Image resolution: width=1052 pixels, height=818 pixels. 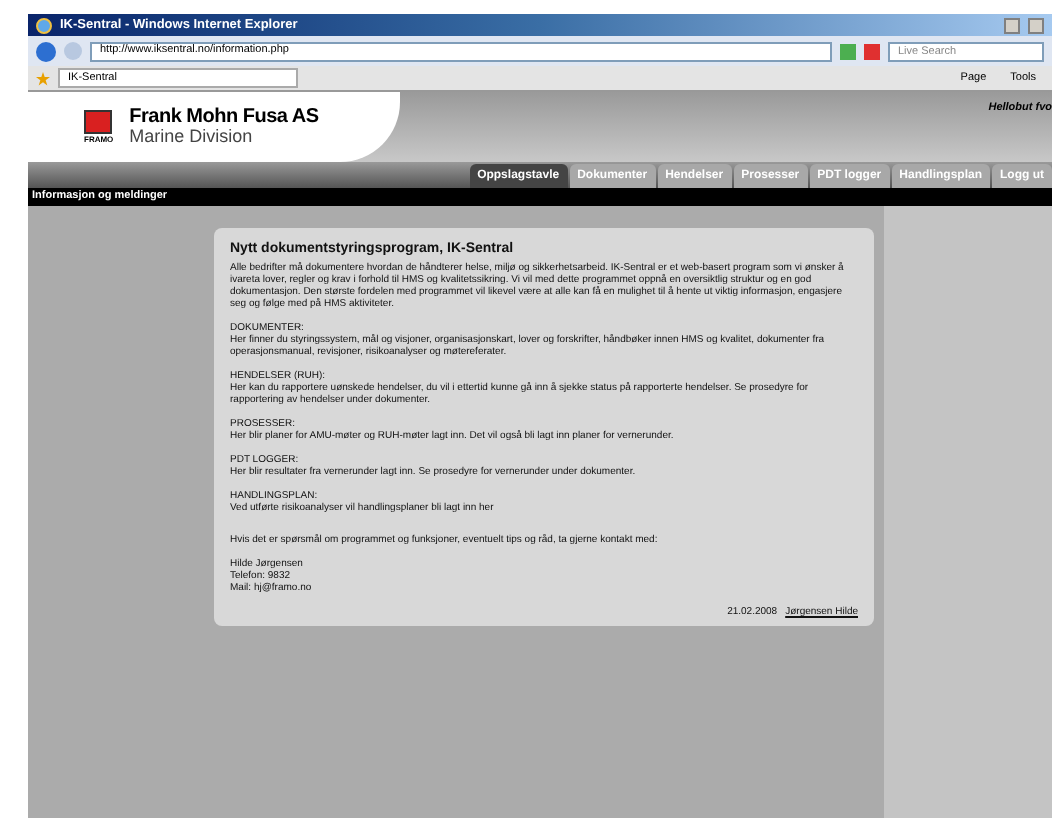 I want to click on back-button, so click(x=46, y=51).